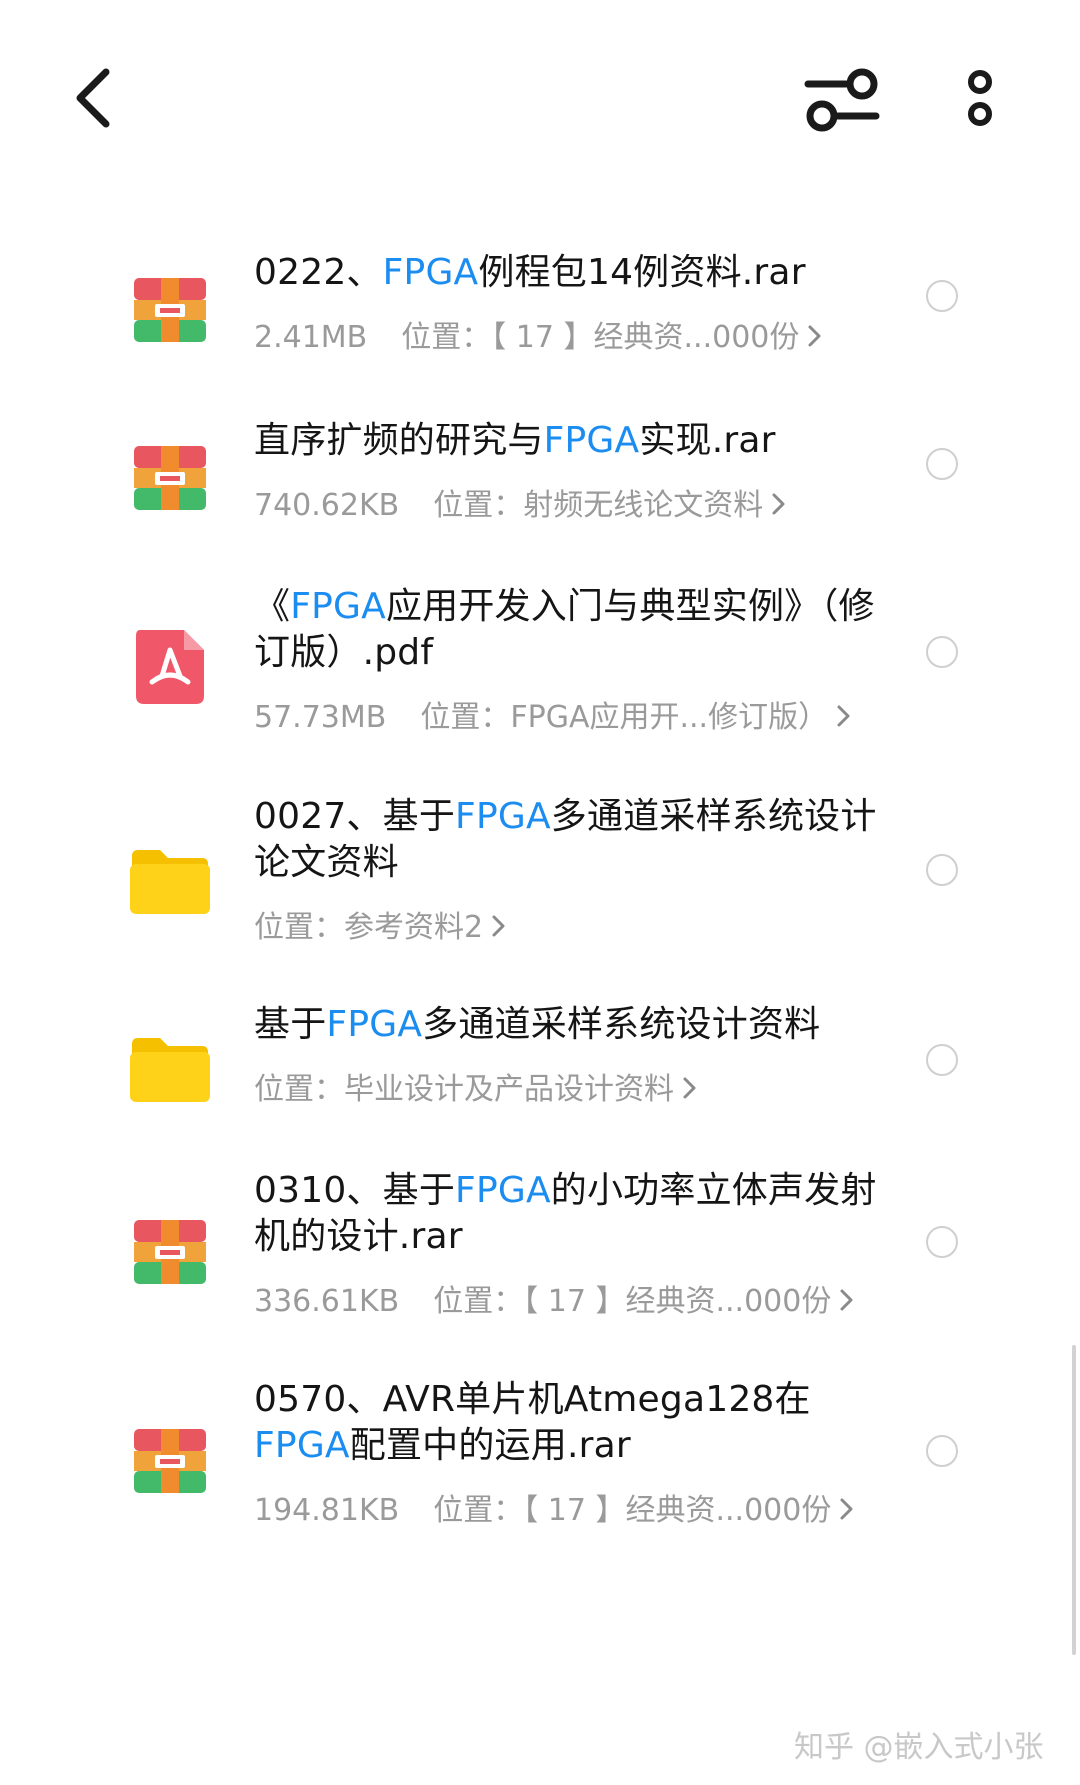 Image resolution: width=1080 pixels, height=1785 pixels. I want to click on file-list-item: 直序扩频的研究与FPGA实现.rar 740.62KB 位置：射频无线论文资料, so click(540, 498).